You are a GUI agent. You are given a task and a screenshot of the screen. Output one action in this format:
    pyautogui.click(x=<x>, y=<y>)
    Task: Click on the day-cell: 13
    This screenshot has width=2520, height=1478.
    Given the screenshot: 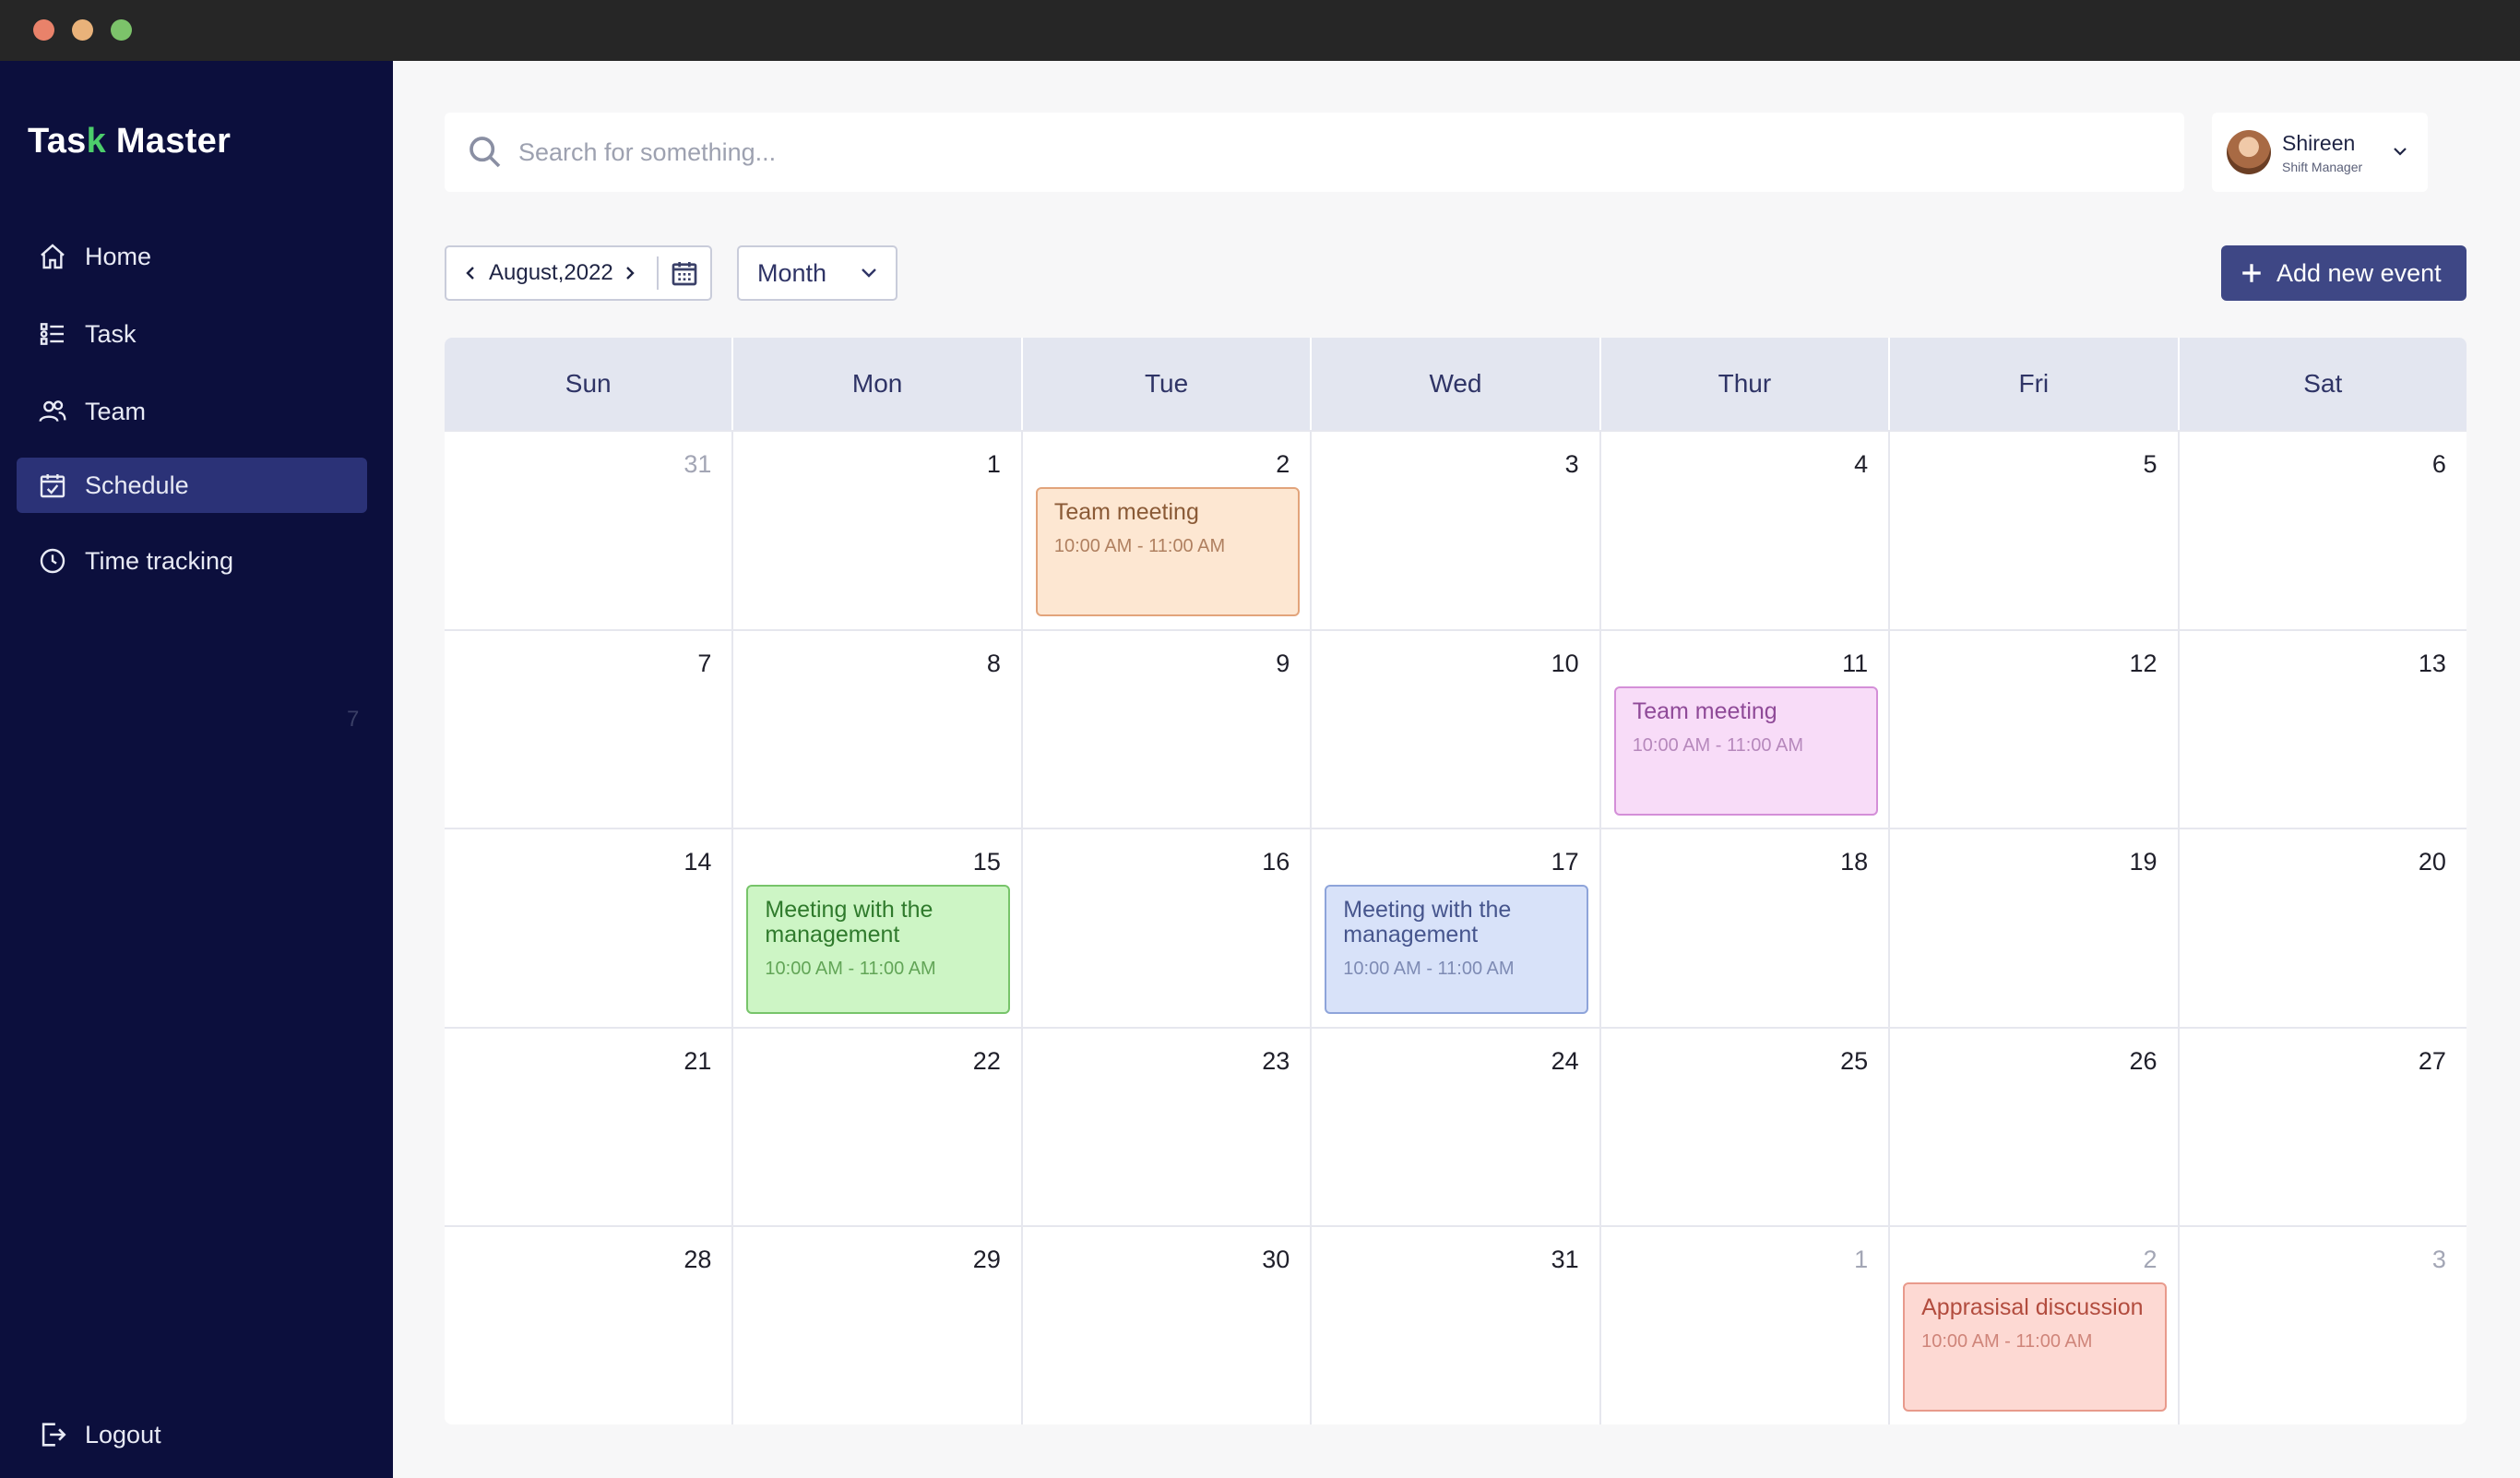 What is the action you would take?
    pyautogui.click(x=2323, y=730)
    